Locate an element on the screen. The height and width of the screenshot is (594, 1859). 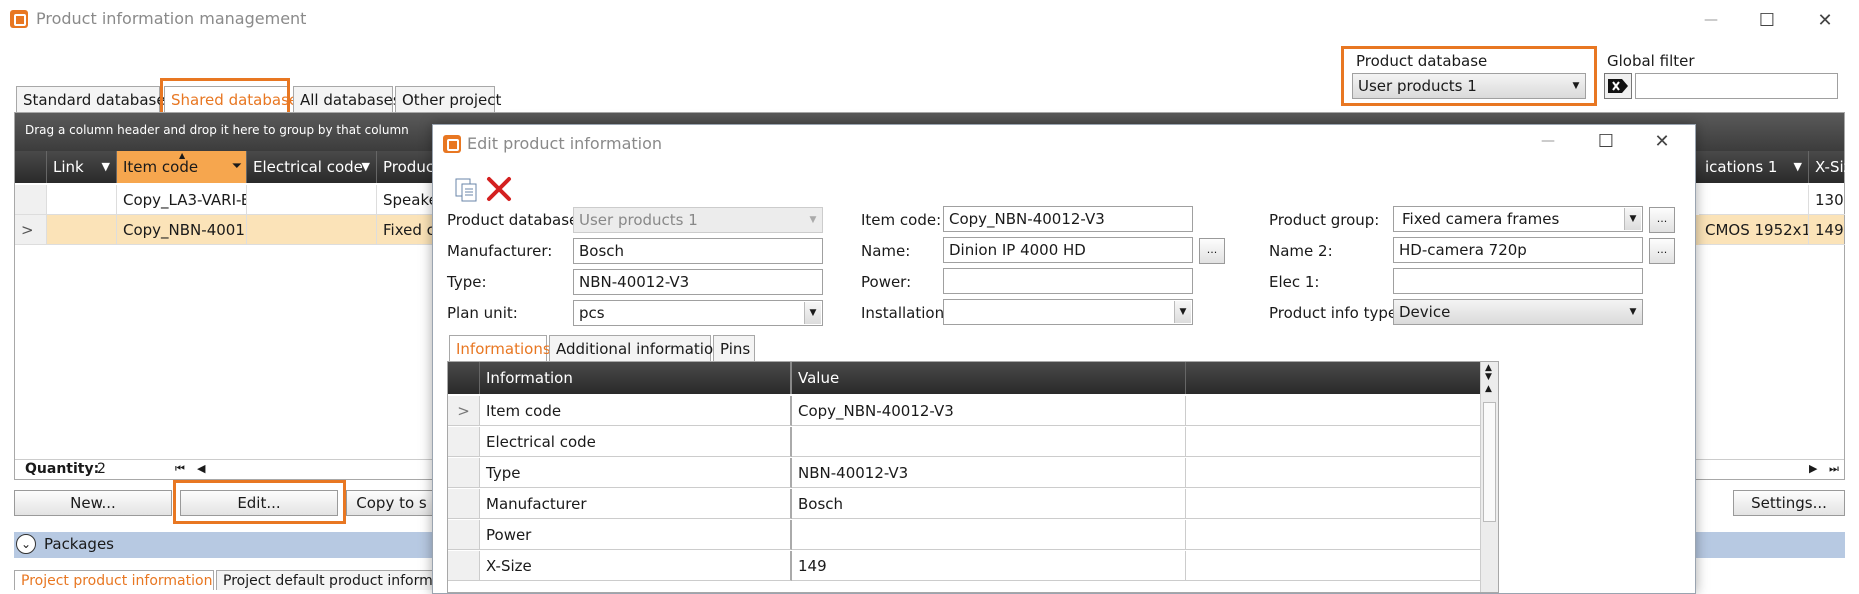
table-row: Type NBN-40012-V3 is located at coordinates (964, 473).